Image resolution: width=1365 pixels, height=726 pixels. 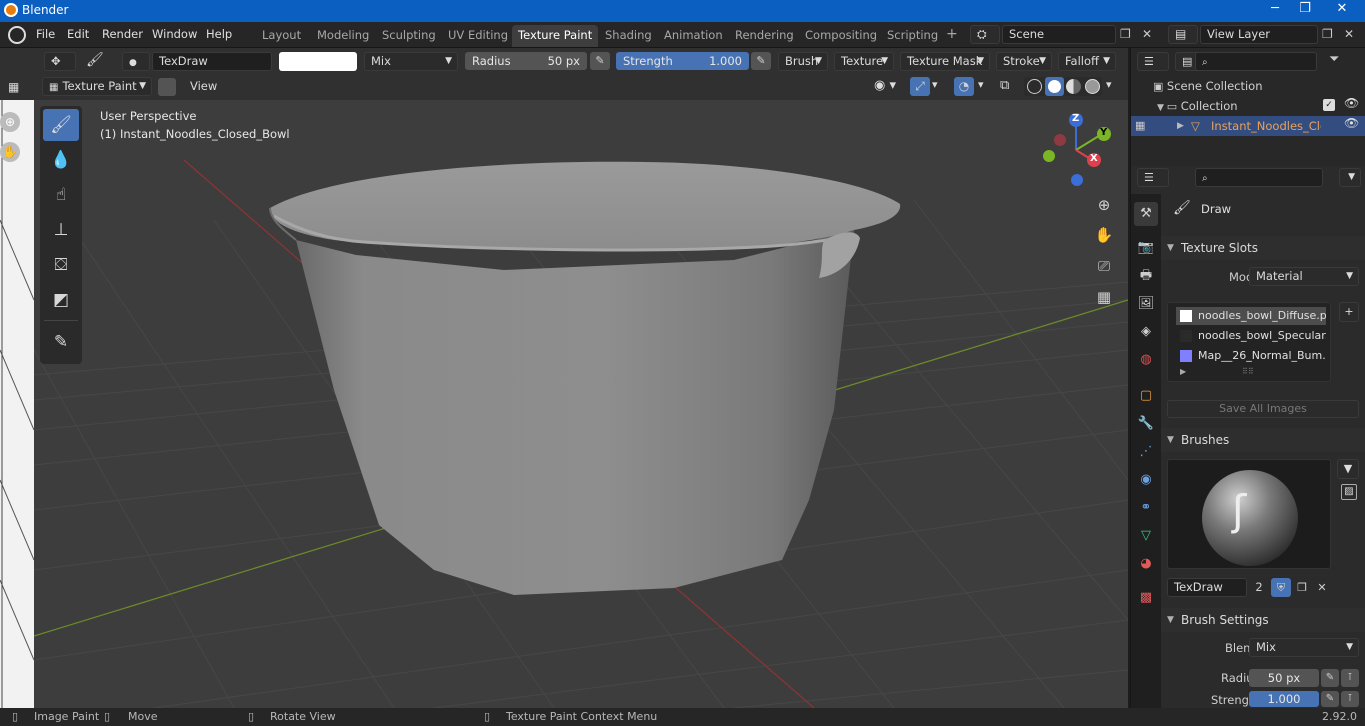 I want to click on object-visibility-eye-icon: 👁, so click(x=1351, y=123).